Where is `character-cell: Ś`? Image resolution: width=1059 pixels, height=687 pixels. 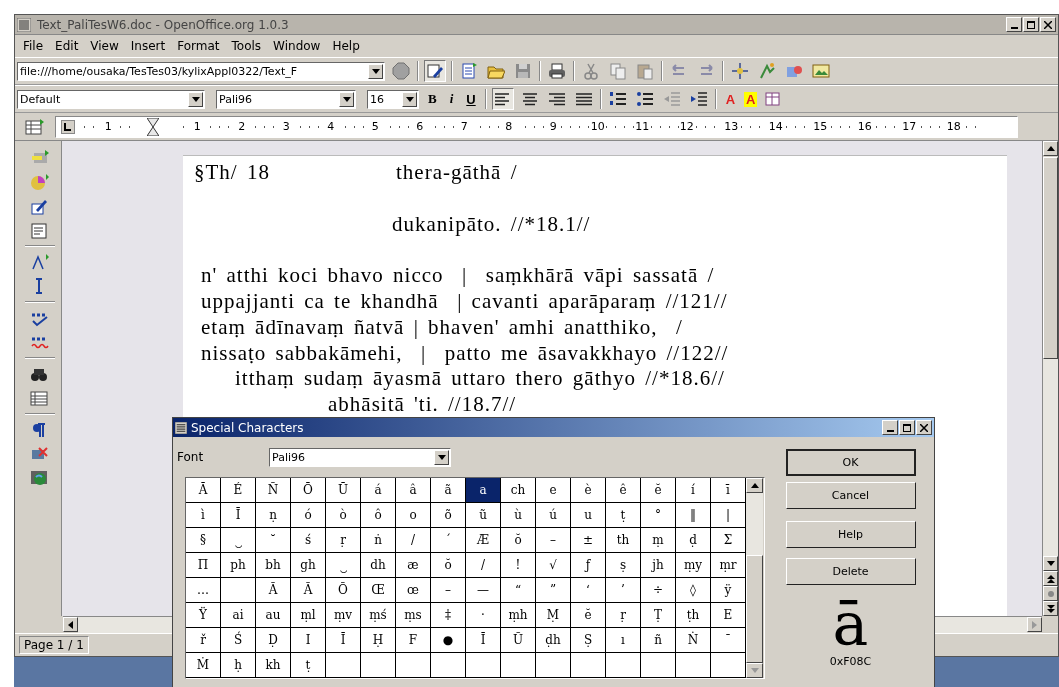
character-cell: Ś is located at coordinates (238, 640).